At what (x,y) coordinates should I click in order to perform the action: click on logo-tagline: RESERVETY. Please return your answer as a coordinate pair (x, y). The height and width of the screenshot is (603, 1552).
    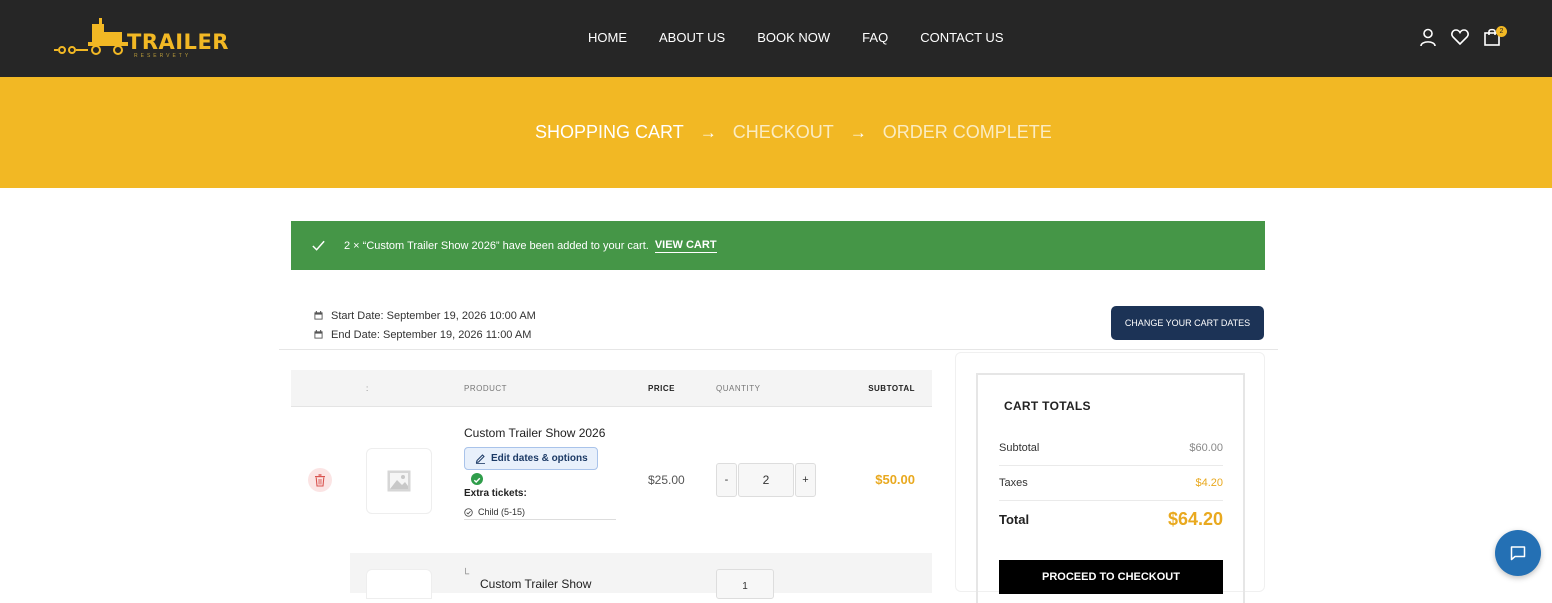
    Looking at the image, I should click on (163, 56).